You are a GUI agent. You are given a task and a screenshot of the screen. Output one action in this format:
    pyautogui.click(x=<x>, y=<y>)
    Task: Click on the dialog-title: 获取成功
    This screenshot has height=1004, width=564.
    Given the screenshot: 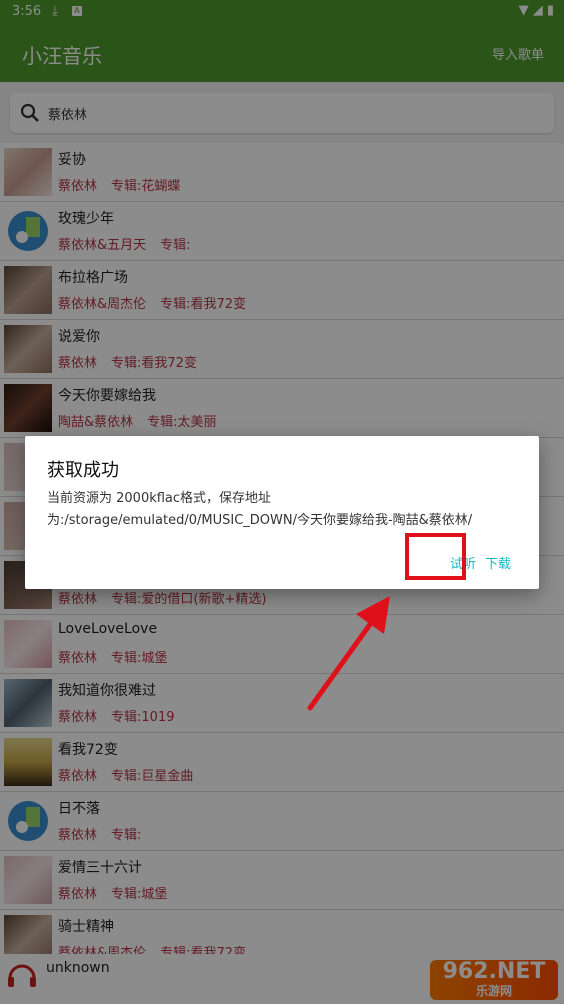 What is the action you would take?
    pyautogui.click(x=83, y=470)
    